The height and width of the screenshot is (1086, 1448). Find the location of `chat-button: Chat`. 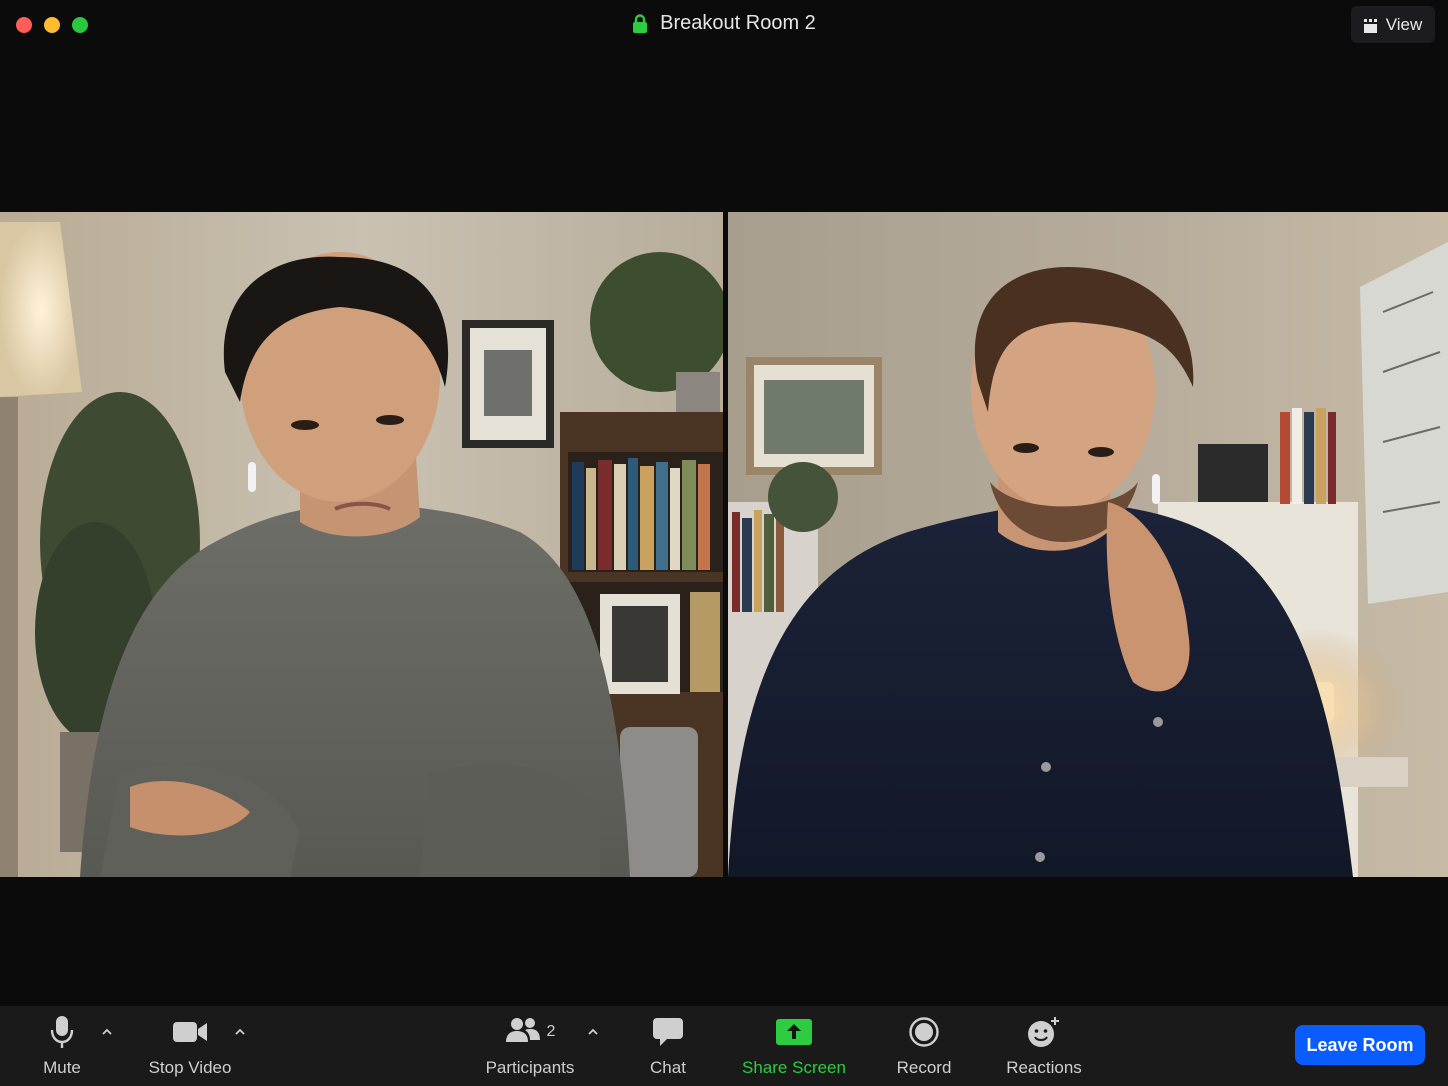

chat-button: Chat is located at coordinates (668, 1047).